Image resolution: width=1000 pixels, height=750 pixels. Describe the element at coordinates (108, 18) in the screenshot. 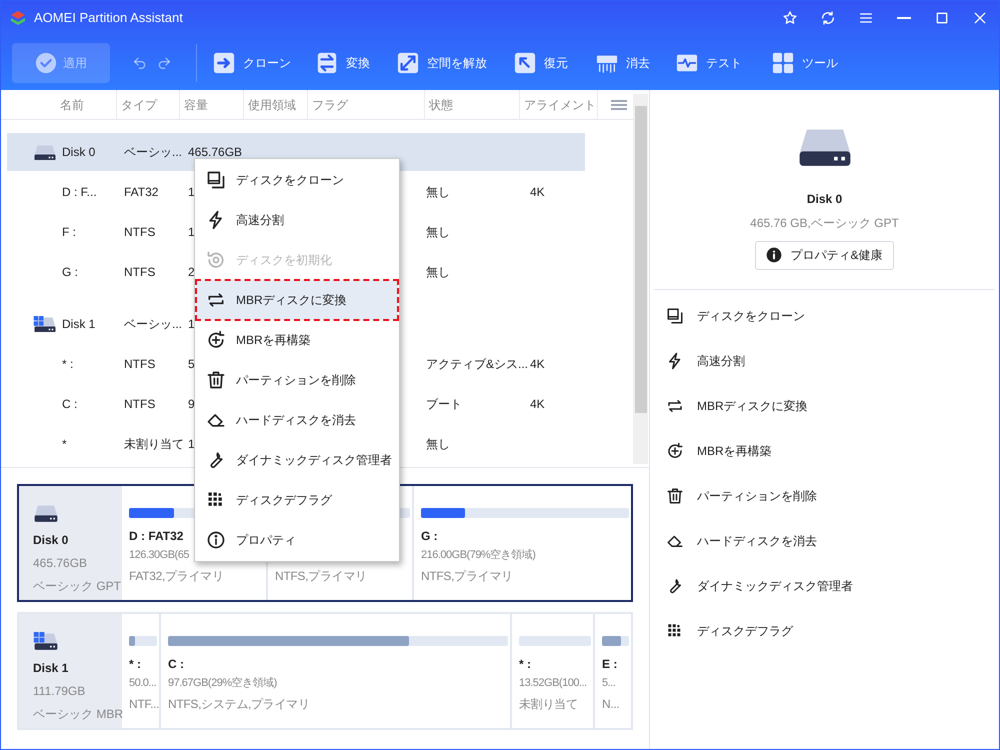

I see `window-title: AOMEI Partition Assistant` at that location.